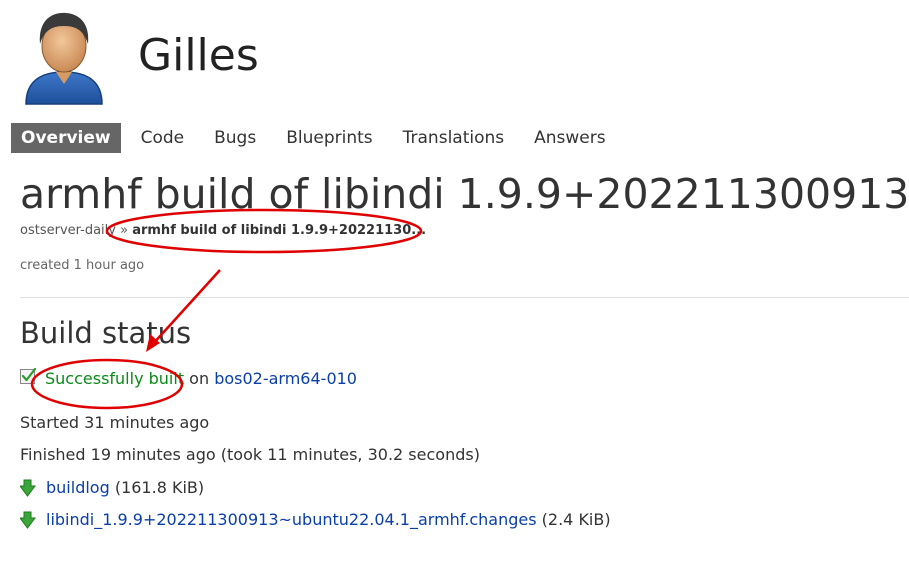  Describe the element at coordinates (82, 265) in the screenshot. I see `created-timestamp: created 1 hour ago` at that location.